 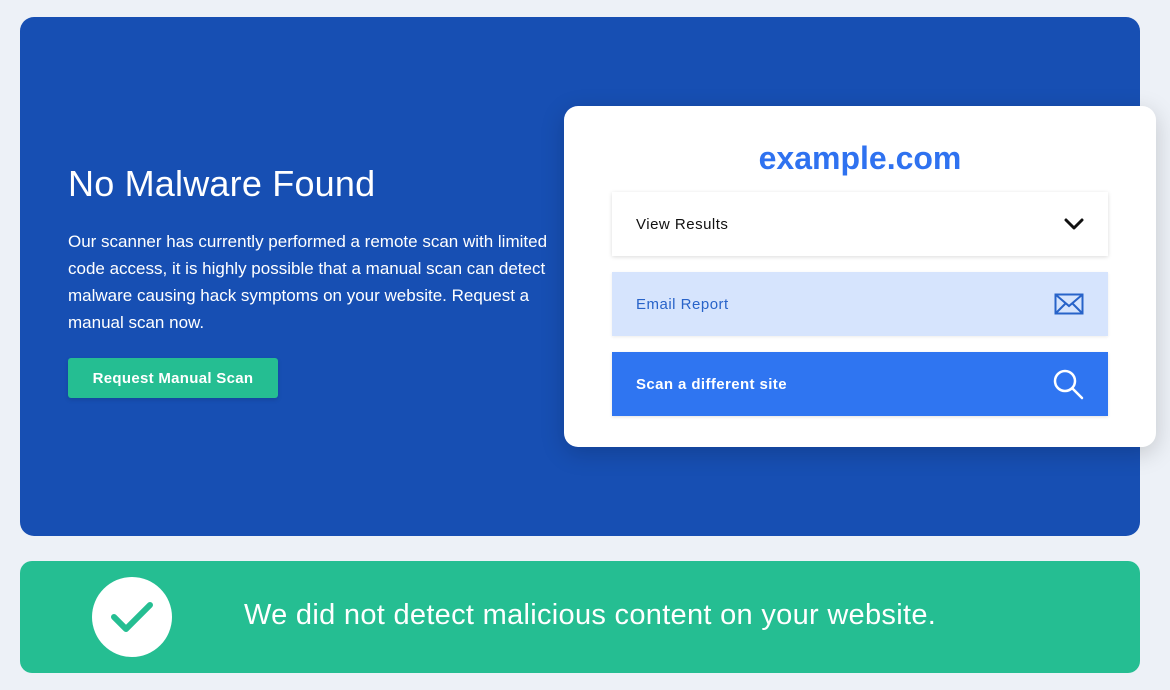 I want to click on search-icon, so click(x=1068, y=384).